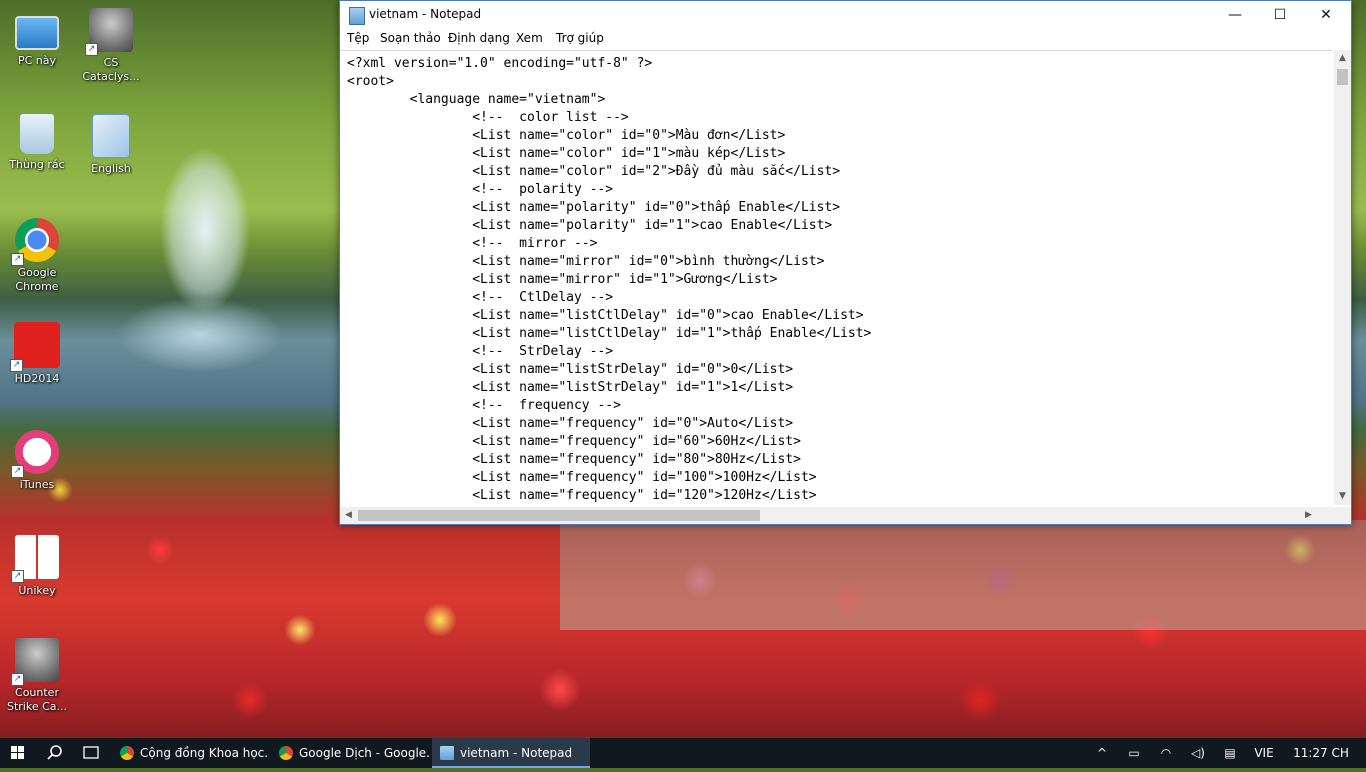 This screenshot has width=1366, height=772. I want to click on desktop-icon-google-chrome: ↗ Google Chrome, so click(37, 256).